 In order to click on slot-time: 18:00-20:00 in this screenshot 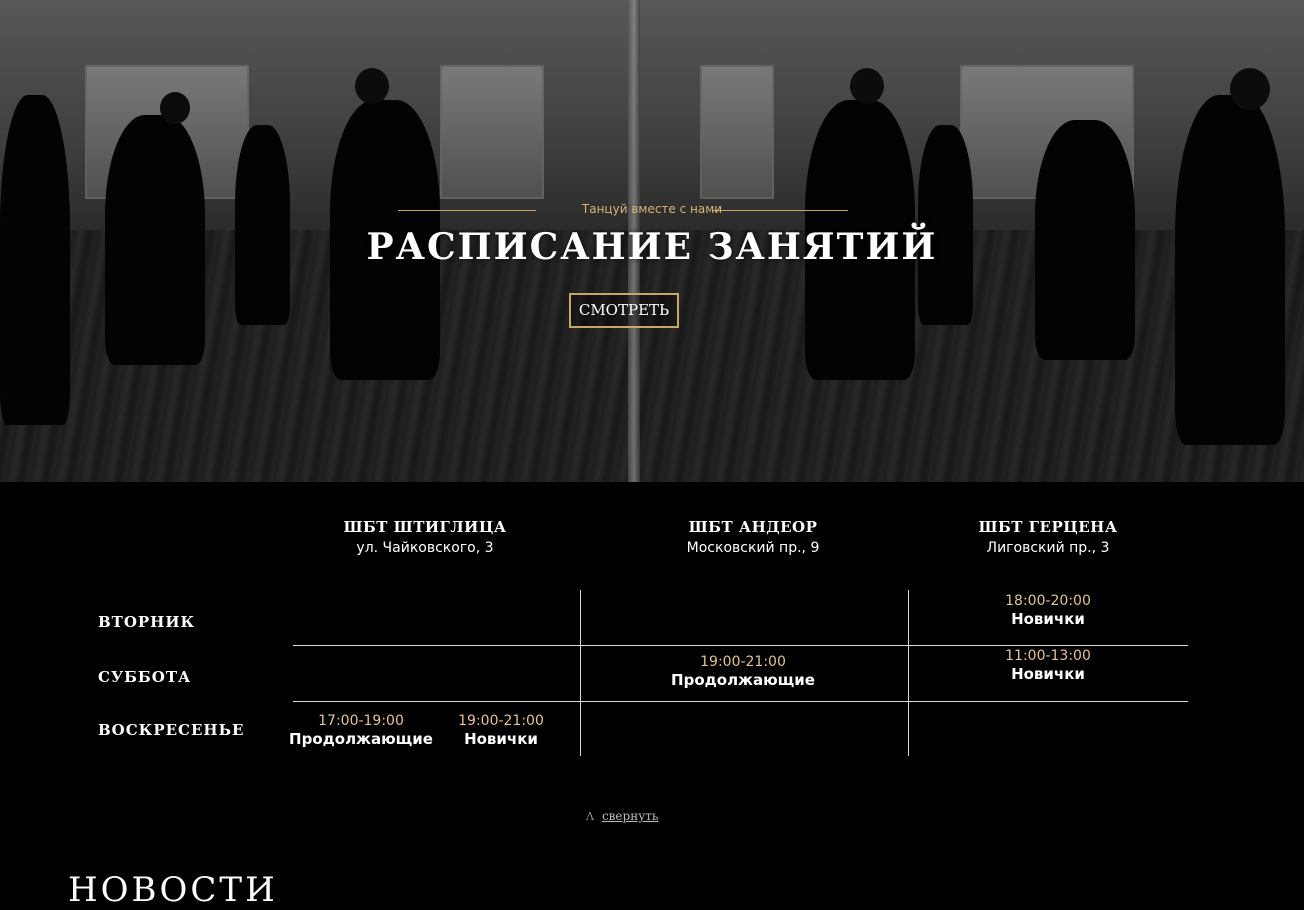, I will do `click(1048, 601)`.